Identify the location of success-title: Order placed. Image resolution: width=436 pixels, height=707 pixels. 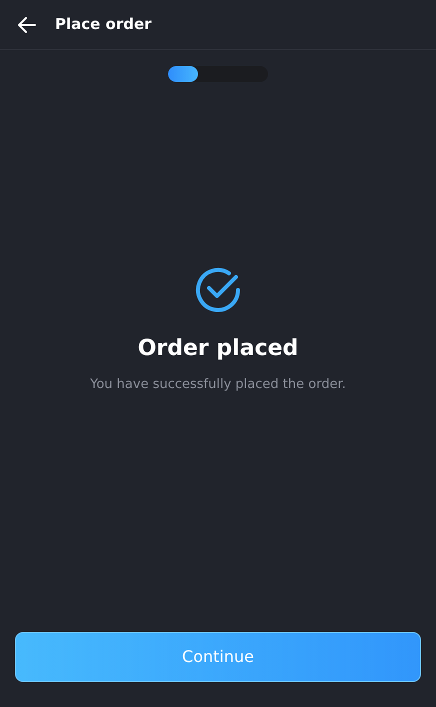
(218, 349).